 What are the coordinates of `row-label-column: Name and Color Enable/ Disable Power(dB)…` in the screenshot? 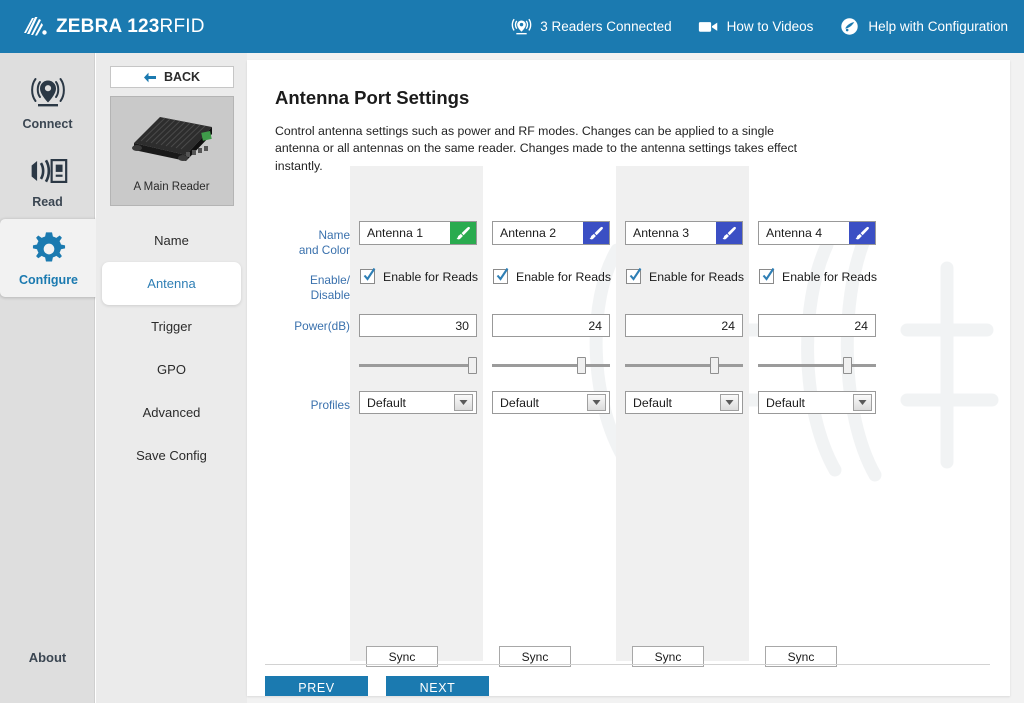 It's located at (298, 413).